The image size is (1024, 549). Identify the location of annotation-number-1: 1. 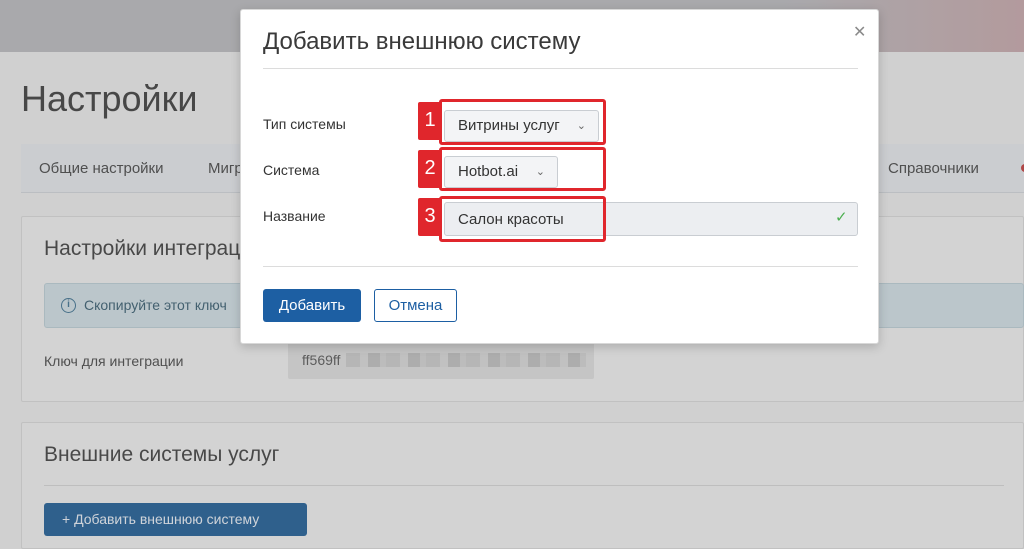
(430, 121).